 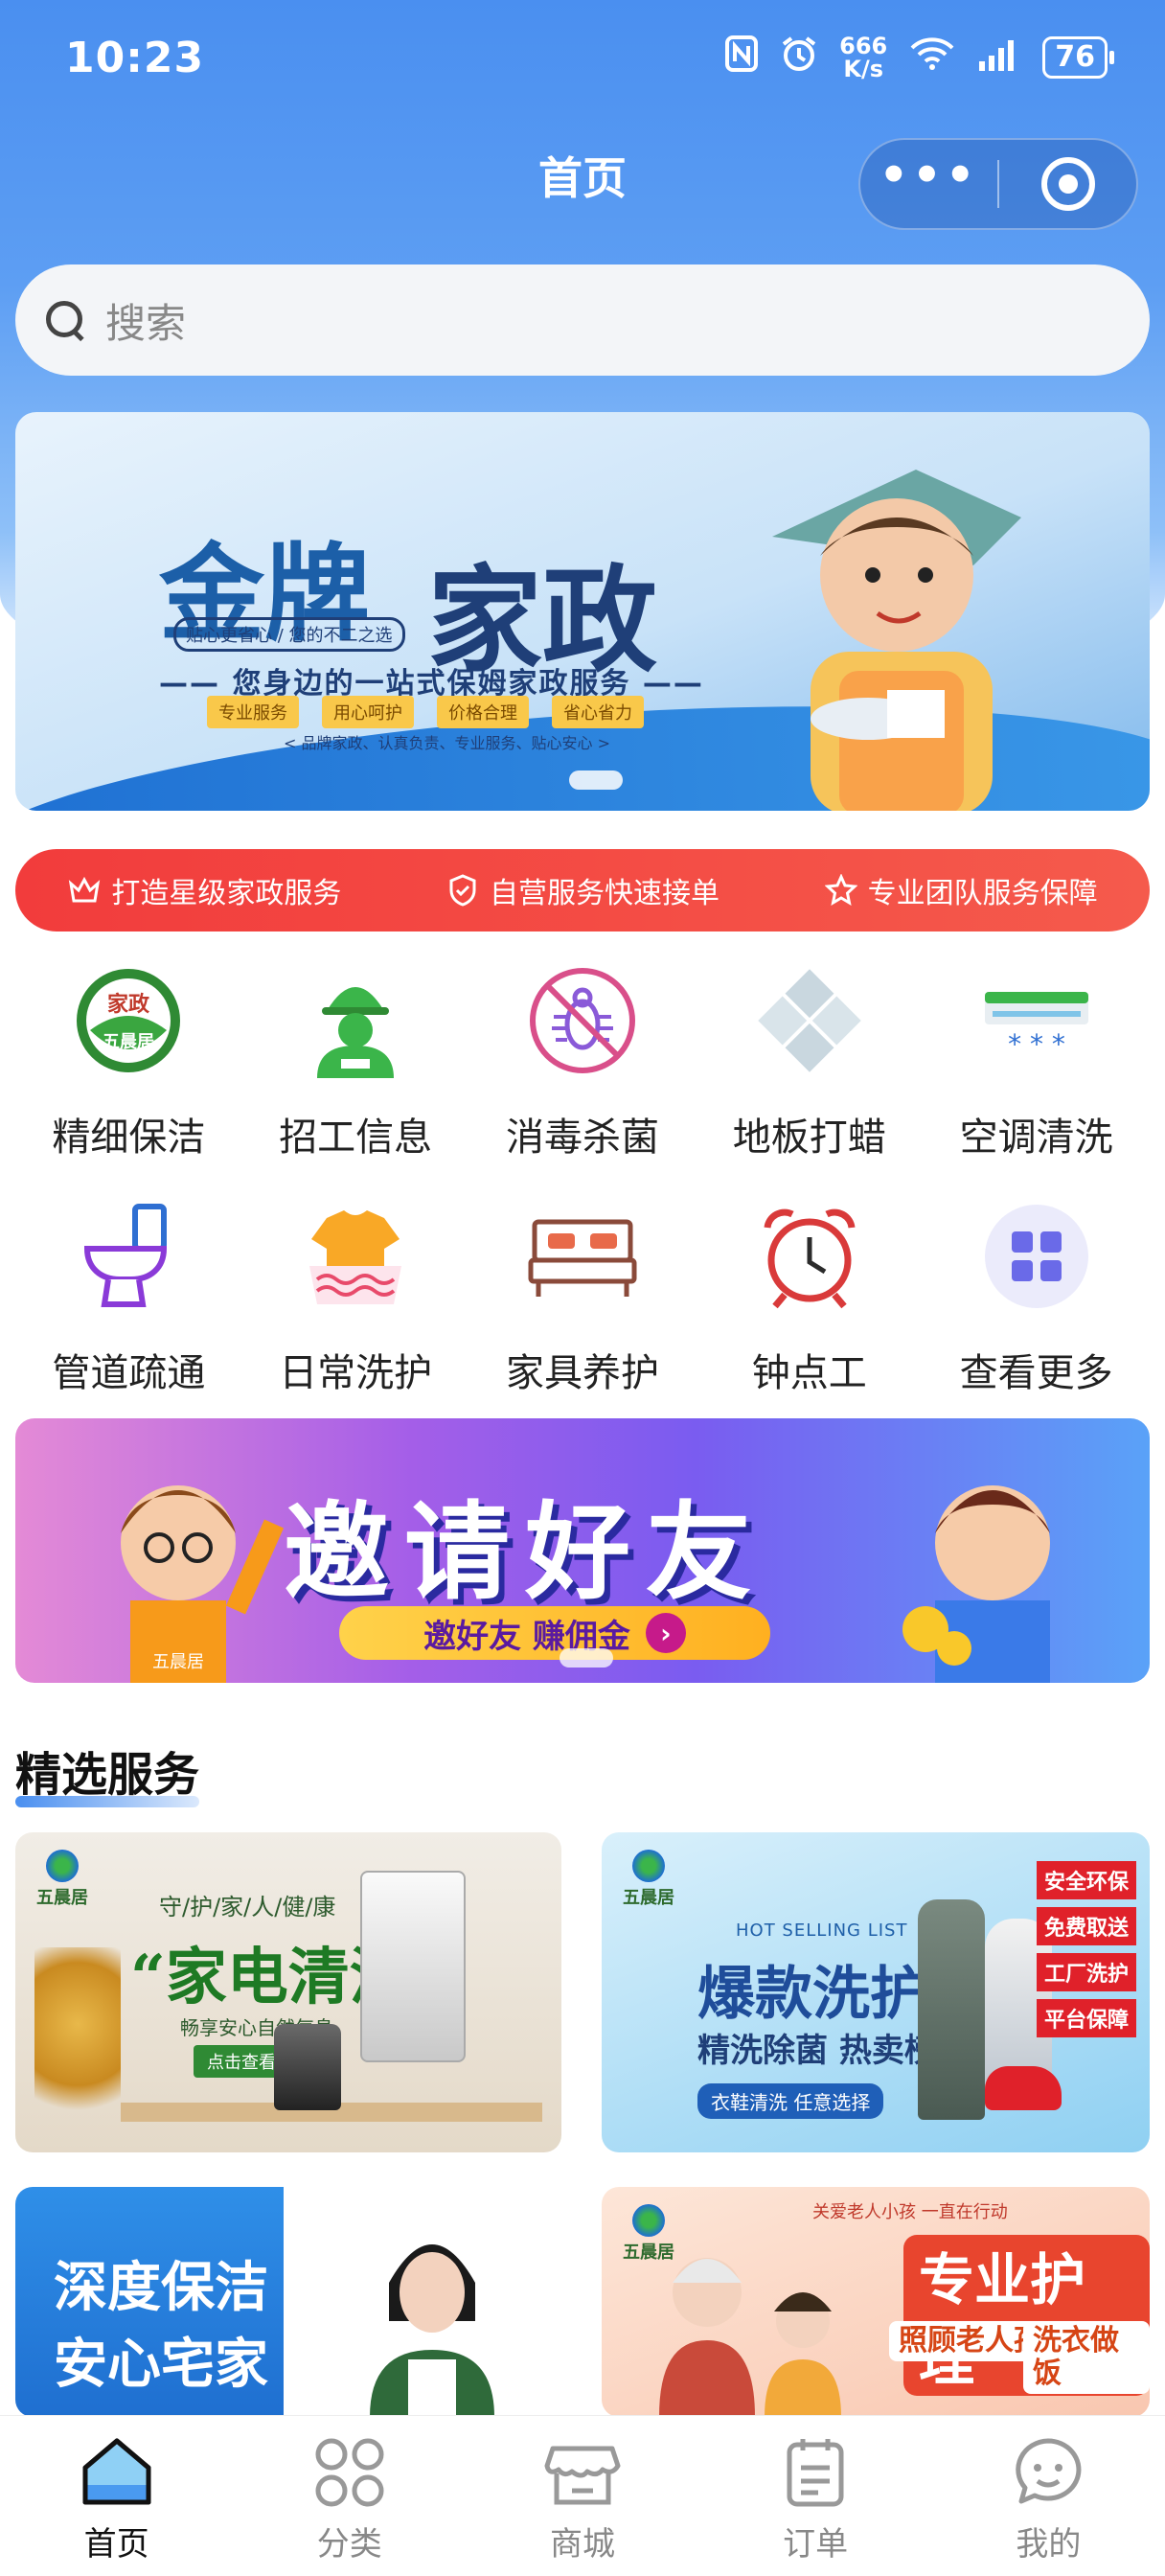 I want to click on promise-item: 自营服务快速接单, so click(x=582, y=890).